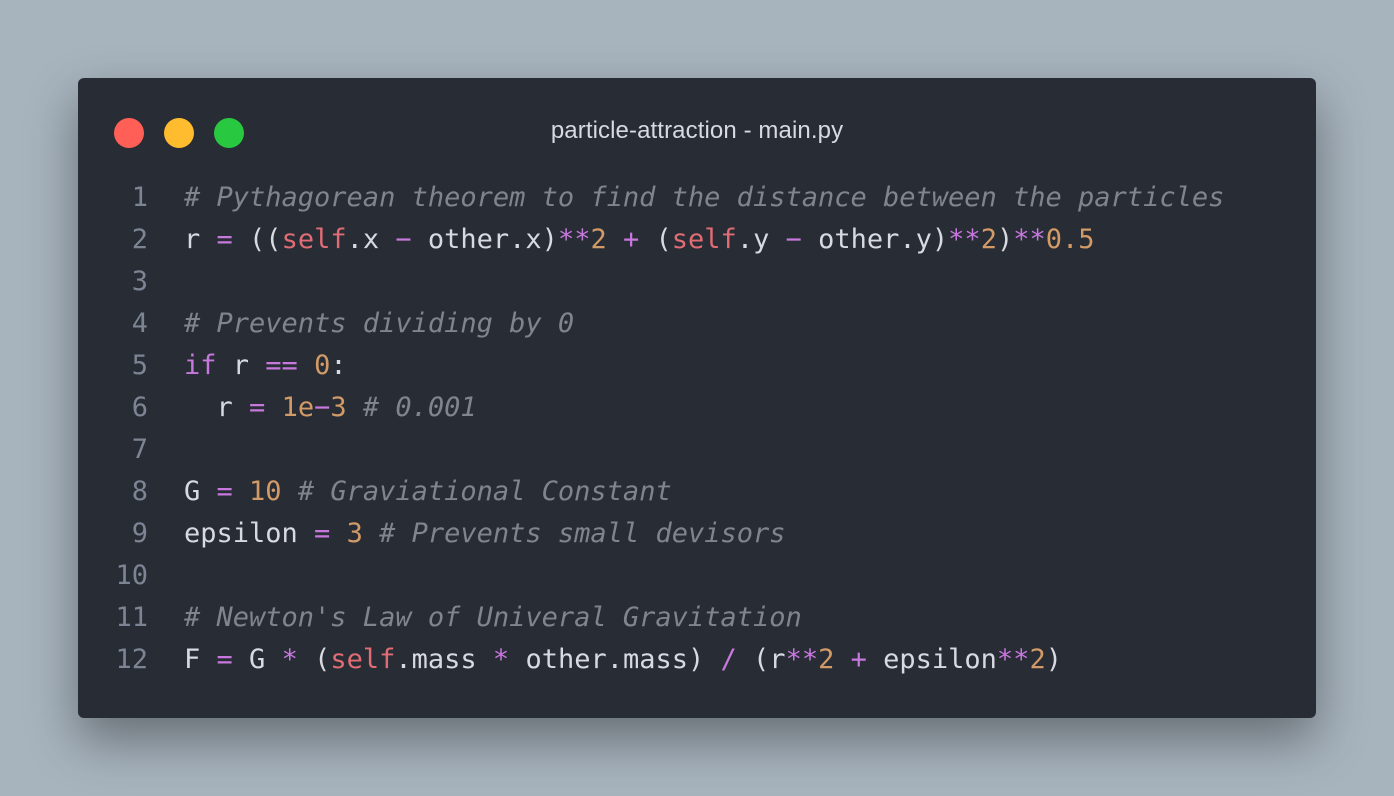  I want to click on line-source: G = 10 # Graviational Constant, so click(428, 492).